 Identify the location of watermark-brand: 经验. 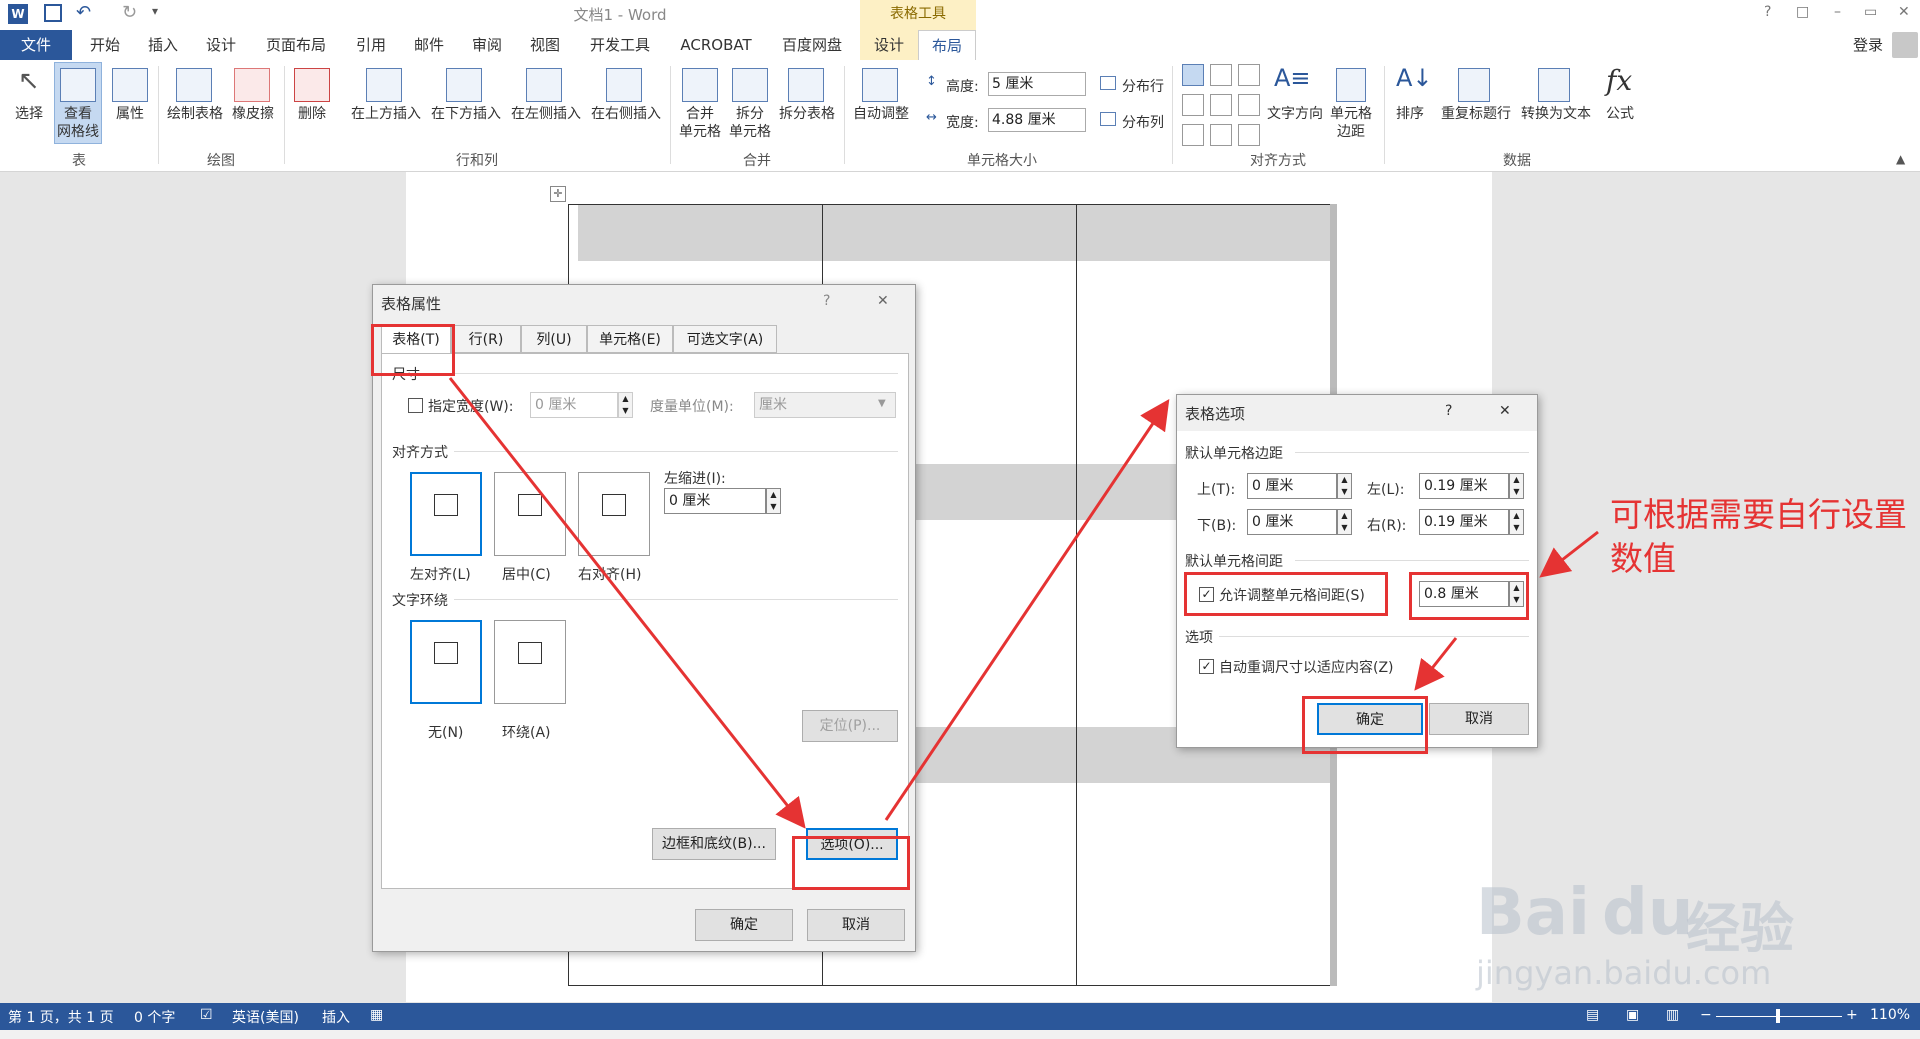
(1740, 928).